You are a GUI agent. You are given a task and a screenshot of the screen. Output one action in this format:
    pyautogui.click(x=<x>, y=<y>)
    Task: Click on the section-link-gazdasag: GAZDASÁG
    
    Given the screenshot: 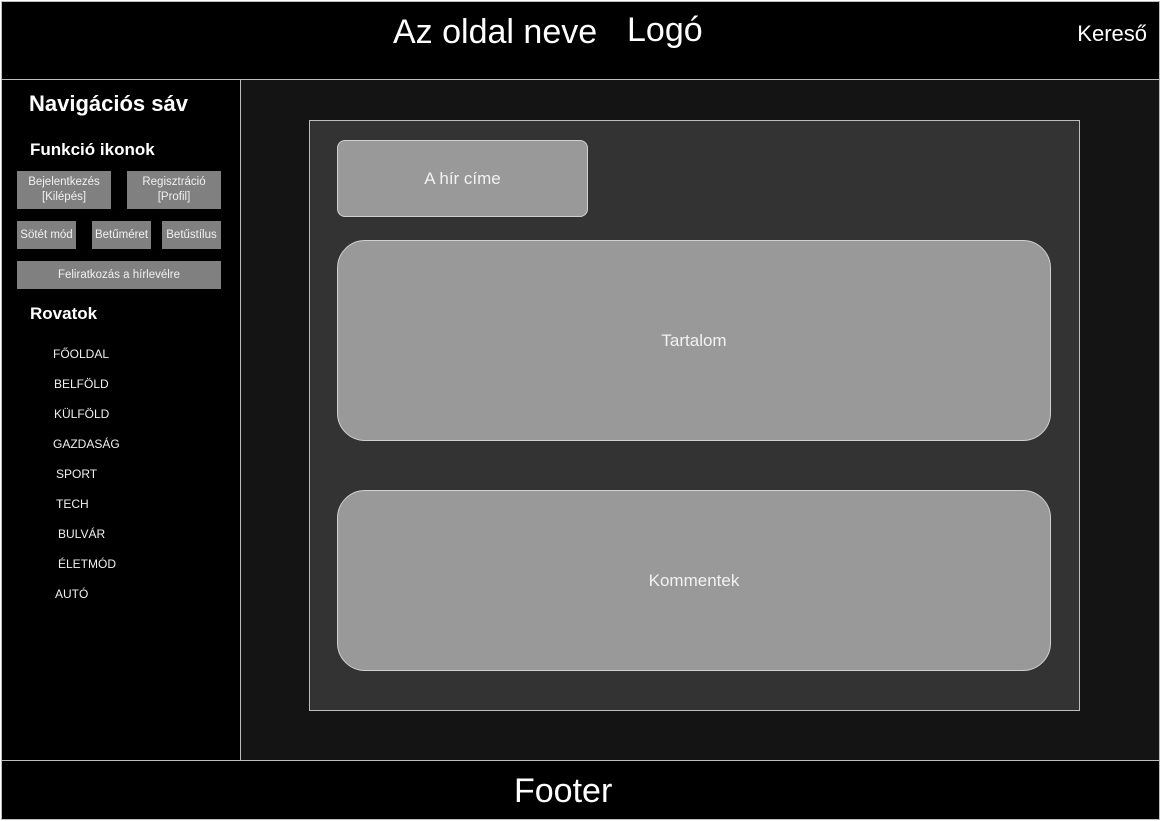 What is the action you would take?
    pyautogui.click(x=86, y=444)
    